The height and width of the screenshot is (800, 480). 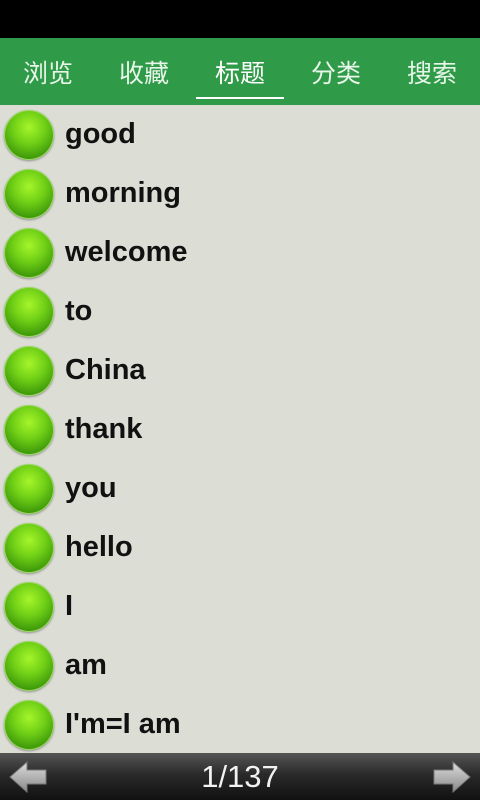 What do you see at coordinates (240, 193) in the screenshot?
I see `list-item: morning` at bounding box center [240, 193].